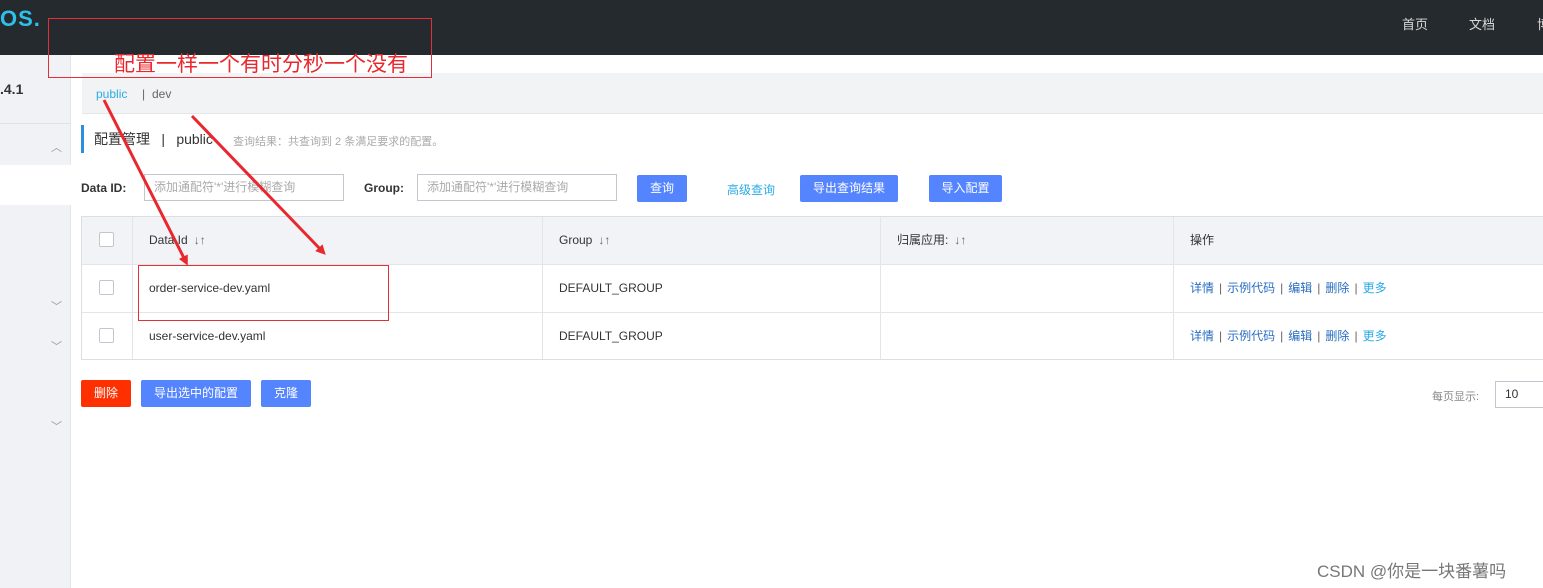 This screenshot has width=1543, height=588. Describe the element at coordinates (258, 184) in the screenshot. I see `arrow-right` at that location.